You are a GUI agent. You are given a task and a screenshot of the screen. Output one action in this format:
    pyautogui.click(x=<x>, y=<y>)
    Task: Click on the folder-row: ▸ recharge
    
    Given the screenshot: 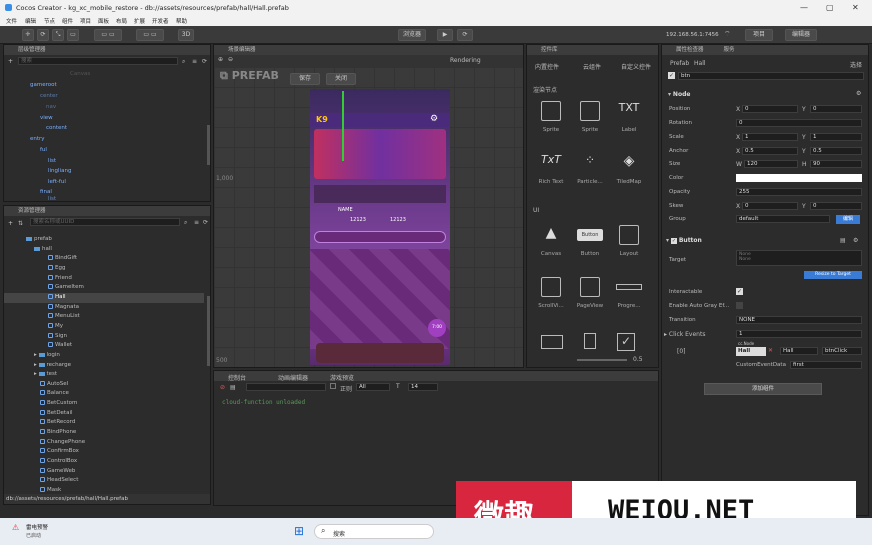 What is the action you would take?
    pyautogui.click(x=52, y=365)
    